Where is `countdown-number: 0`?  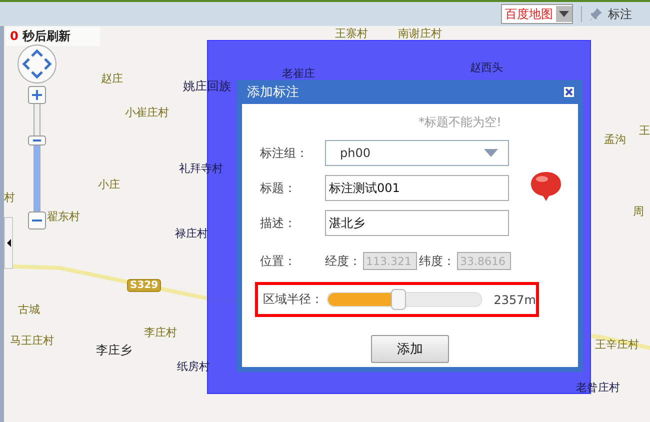
countdown-number: 0 is located at coordinates (14, 36).